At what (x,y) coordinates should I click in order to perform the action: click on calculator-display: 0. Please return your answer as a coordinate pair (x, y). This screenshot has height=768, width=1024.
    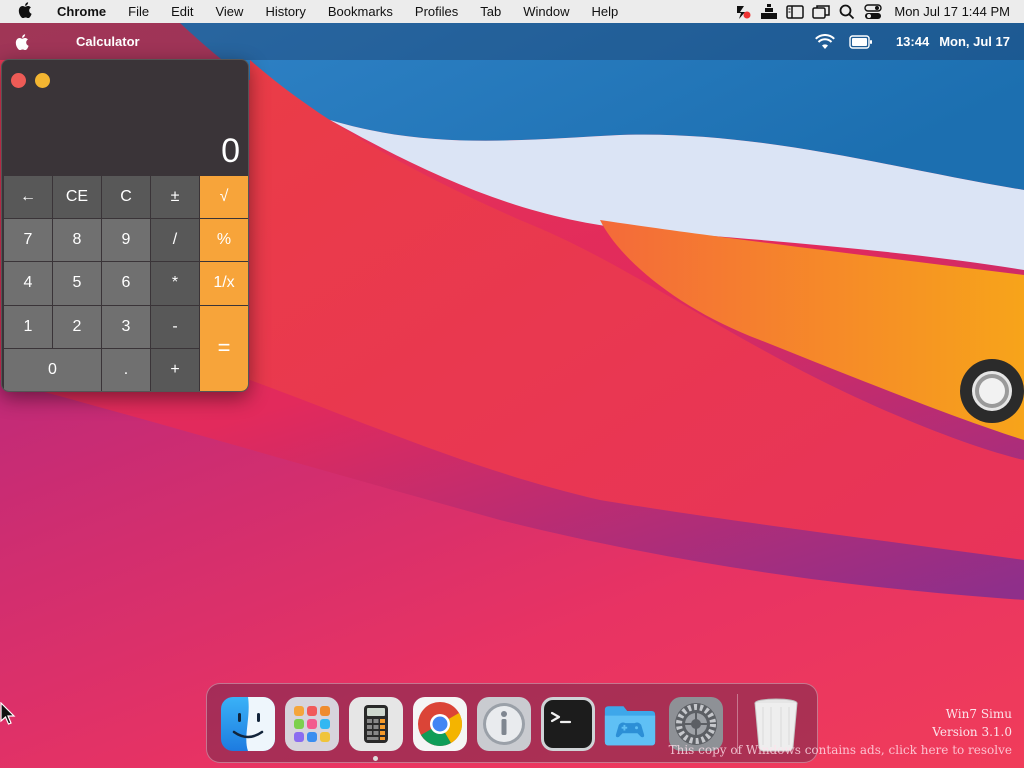
    Looking at the image, I should click on (230, 151).